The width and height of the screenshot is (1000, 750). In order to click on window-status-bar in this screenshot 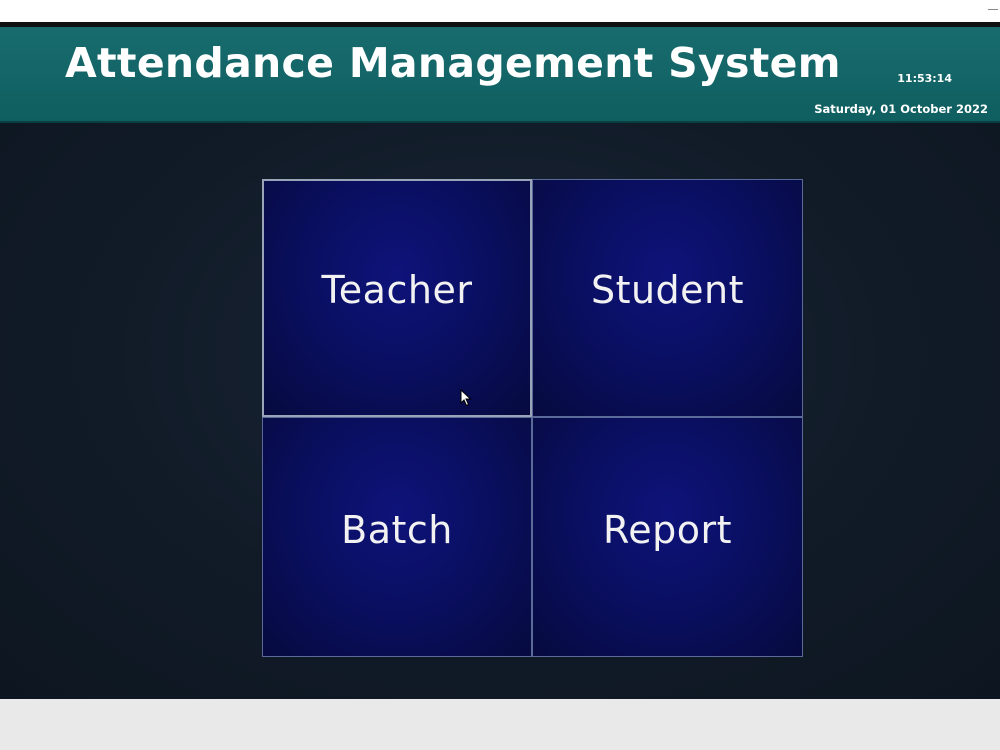, I will do `click(500, 724)`.